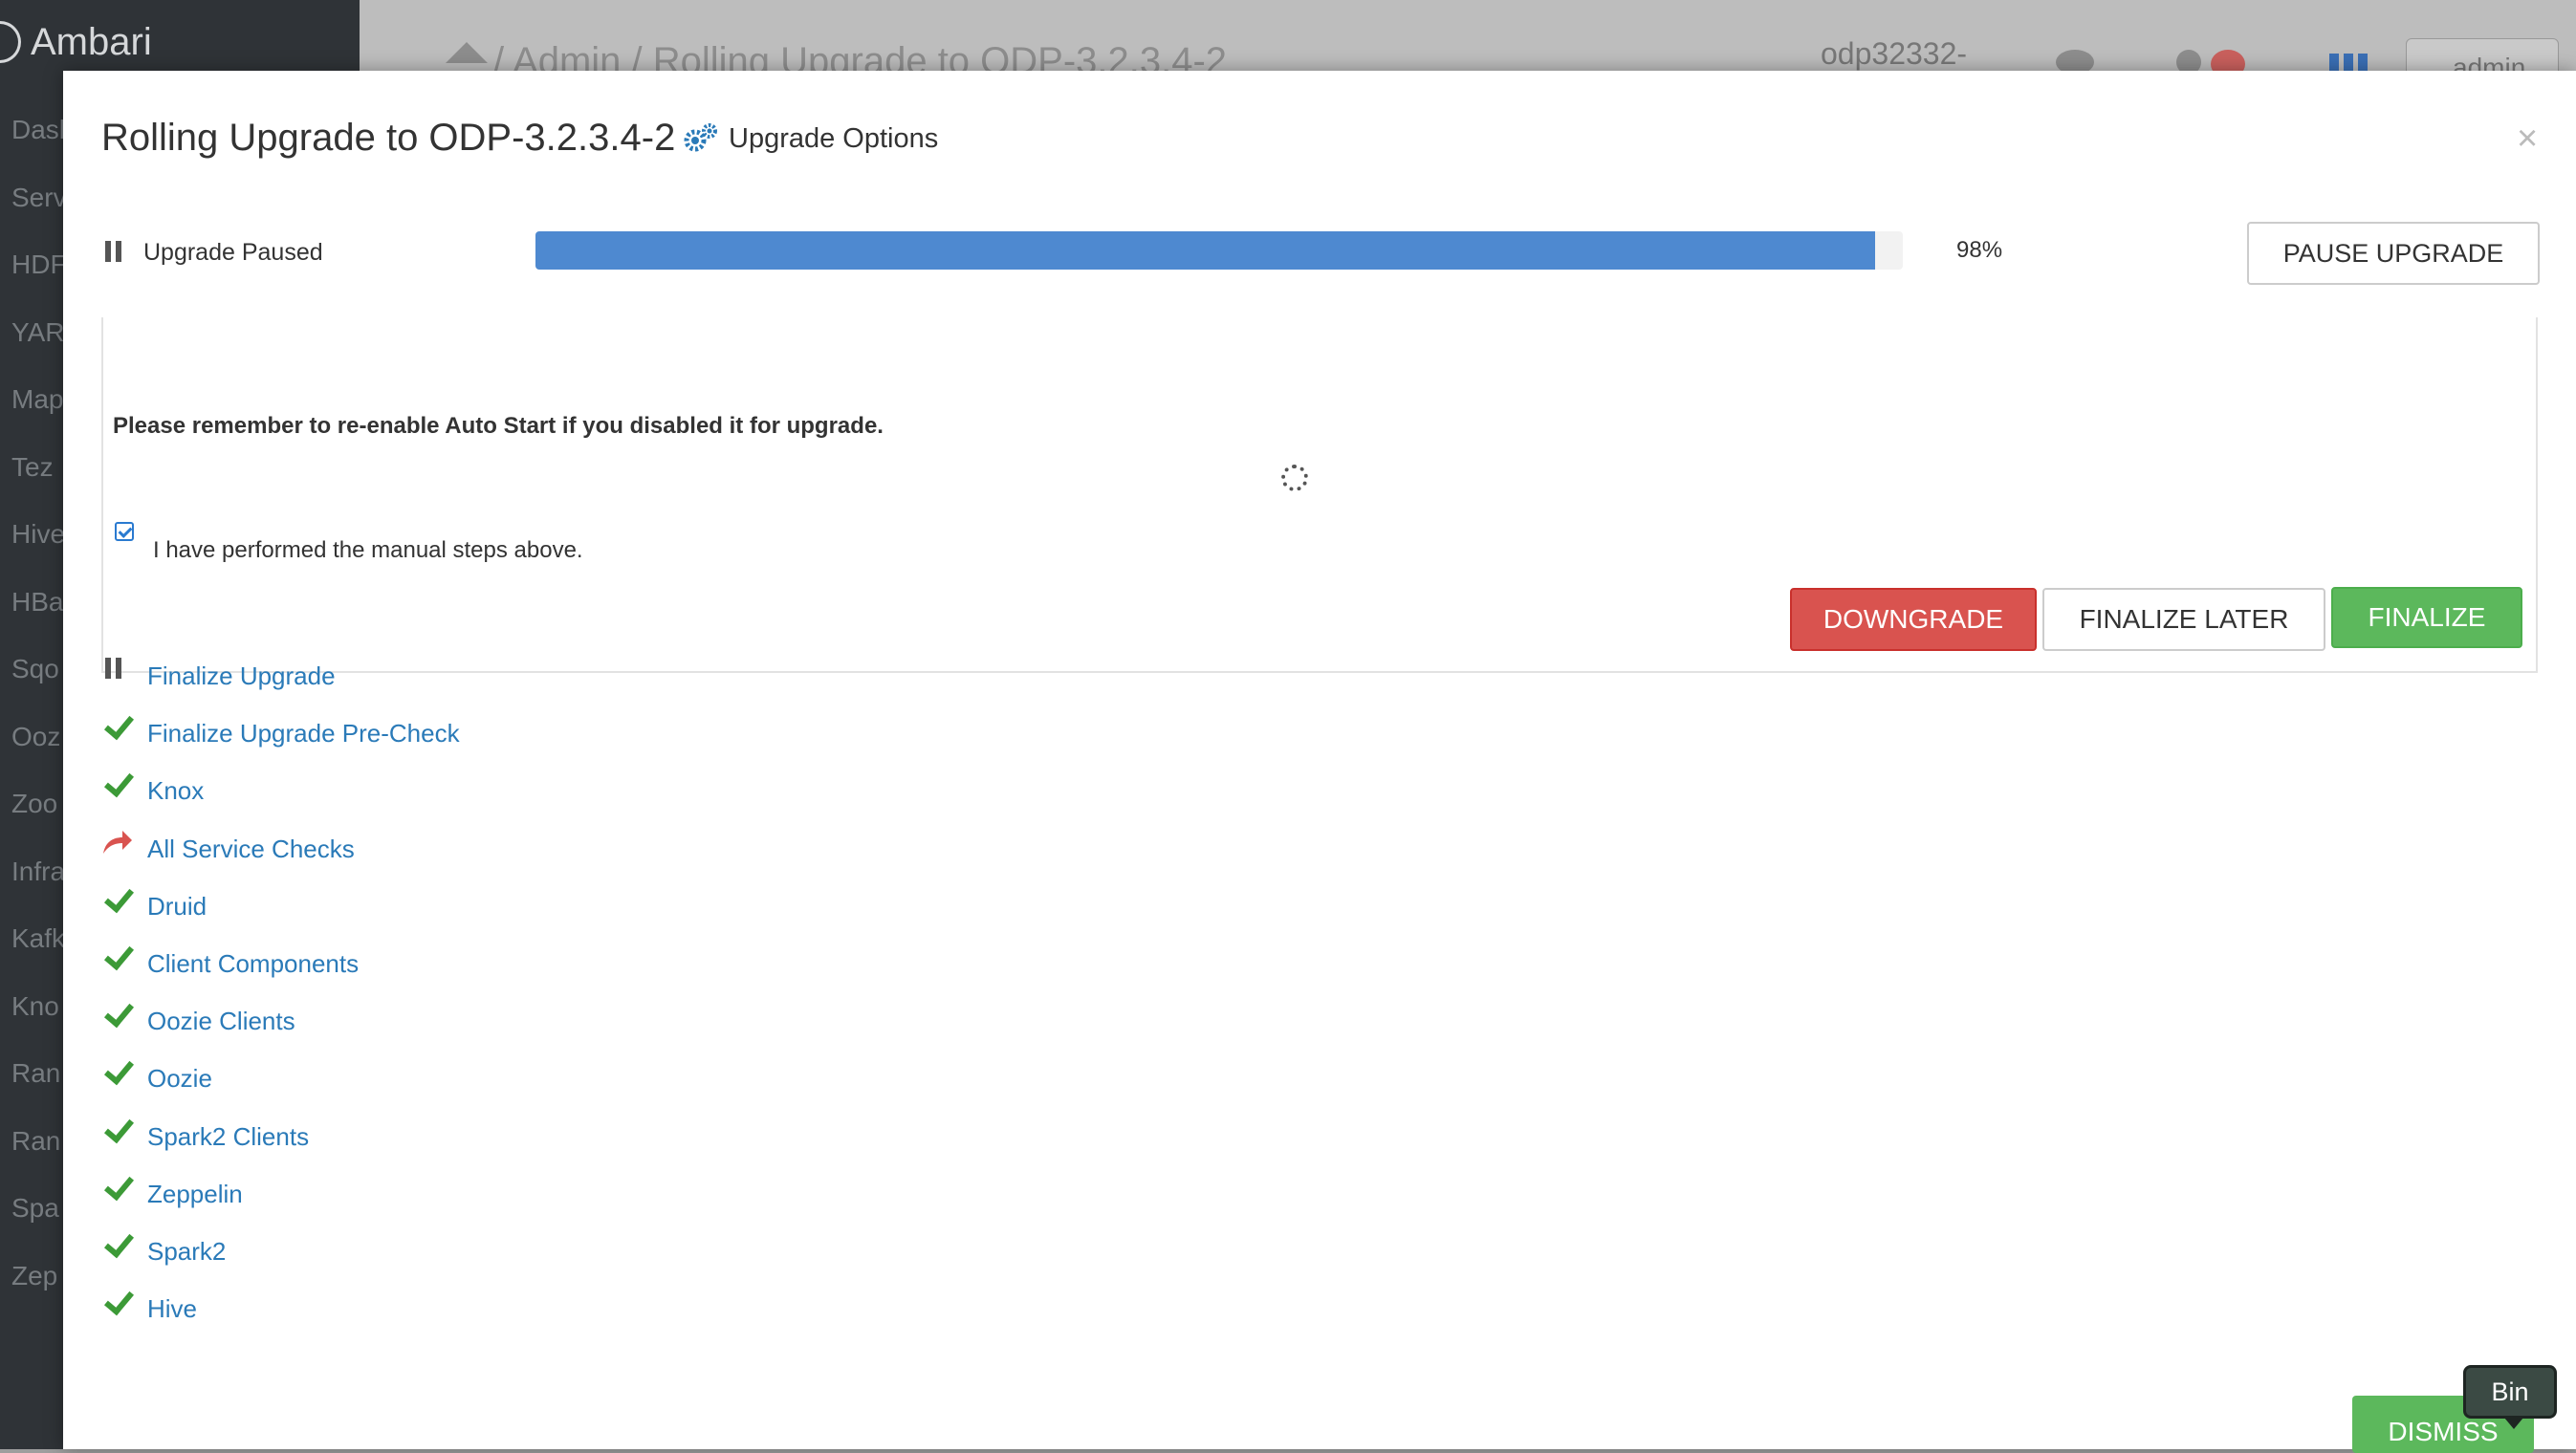  Describe the element at coordinates (2393, 253) in the screenshot. I see `pause-upgrade-button: PAUSE UPGRADE` at that location.